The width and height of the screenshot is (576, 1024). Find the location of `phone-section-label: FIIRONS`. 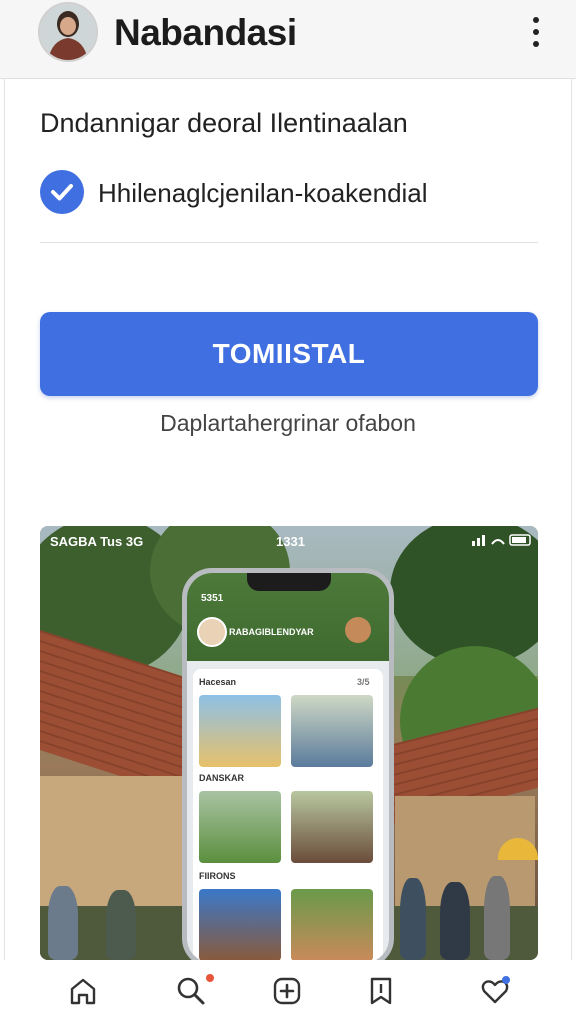

phone-section-label: FIIRONS is located at coordinates (217, 876).